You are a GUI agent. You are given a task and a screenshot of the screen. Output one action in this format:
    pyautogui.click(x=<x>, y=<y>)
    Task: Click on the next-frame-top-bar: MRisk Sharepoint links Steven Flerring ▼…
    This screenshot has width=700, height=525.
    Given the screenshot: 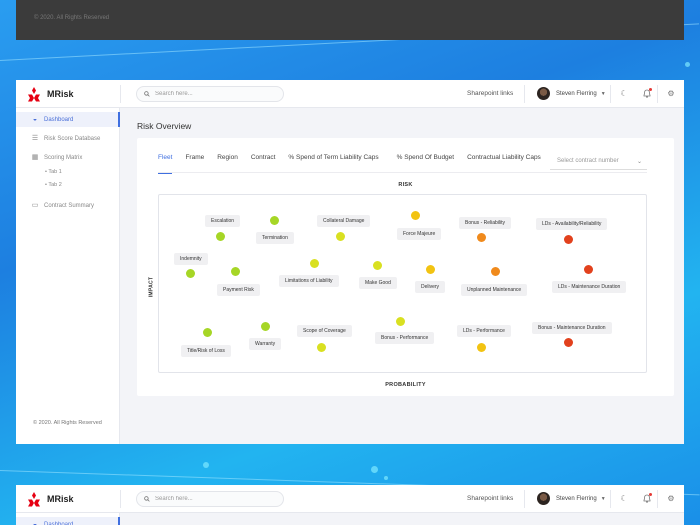 What is the action you would take?
    pyautogui.click(x=350, y=499)
    